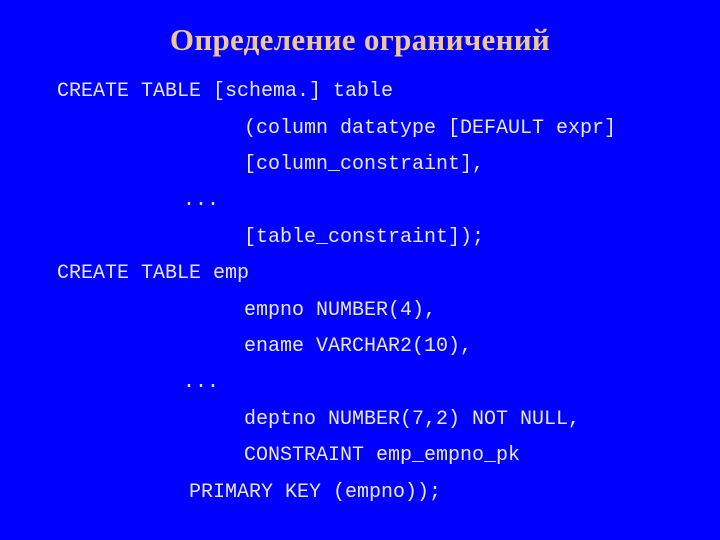 The width and height of the screenshot is (720, 540). What do you see at coordinates (364, 164) in the screenshot?
I see `code-line-column-constraint: [column_constraint],` at bounding box center [364, 164].